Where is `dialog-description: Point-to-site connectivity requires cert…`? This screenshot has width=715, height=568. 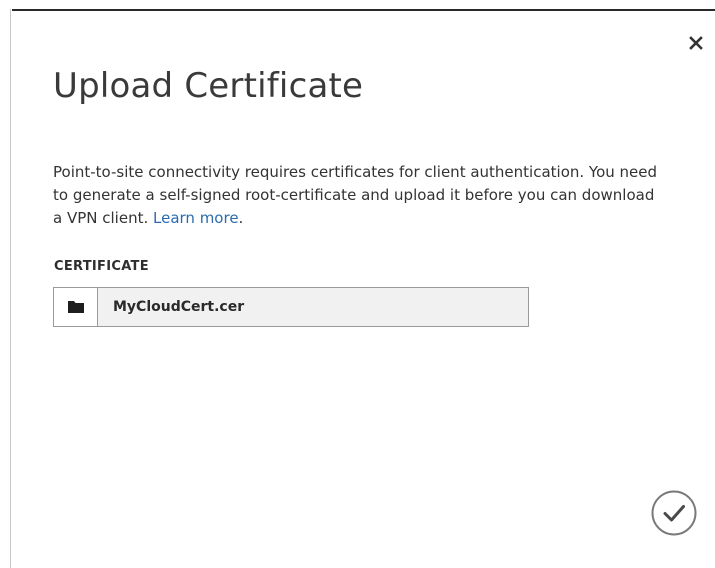
dialog-description: Point-to-site connectivity requires cert… is located at coordinates (358, 195).